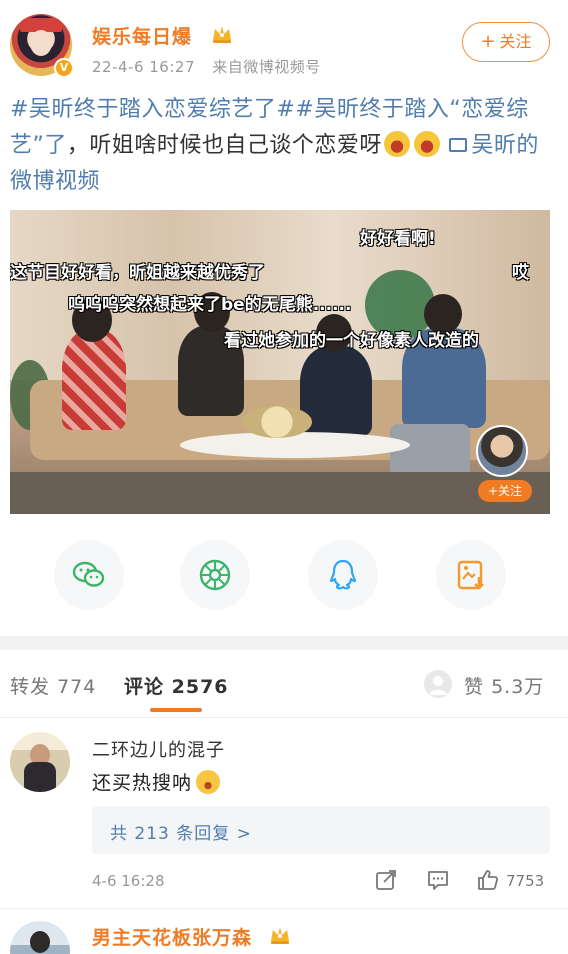 The height and width of the screenshot is (954, 568). What do you see at coordinates (284, 578) in the screenshot?
I see `share-row` at bounding box center [284, 578].